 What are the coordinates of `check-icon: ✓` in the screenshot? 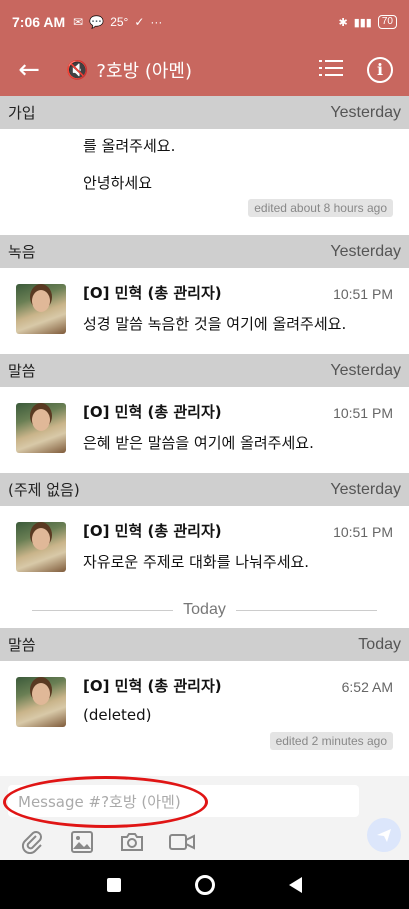 It's located at (139, 22).